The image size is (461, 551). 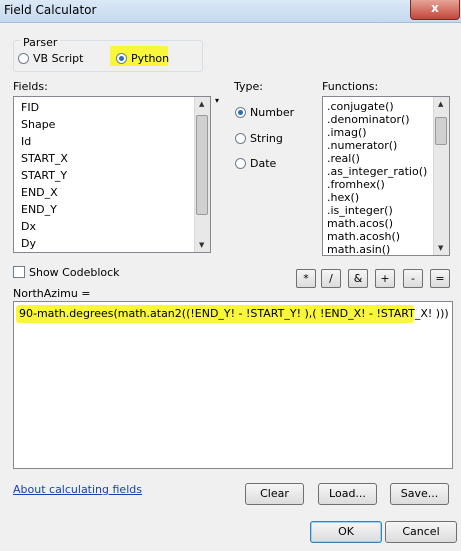 I want to click on functions-scrollbar: ▲ ▼, so click(x=441, y=176).